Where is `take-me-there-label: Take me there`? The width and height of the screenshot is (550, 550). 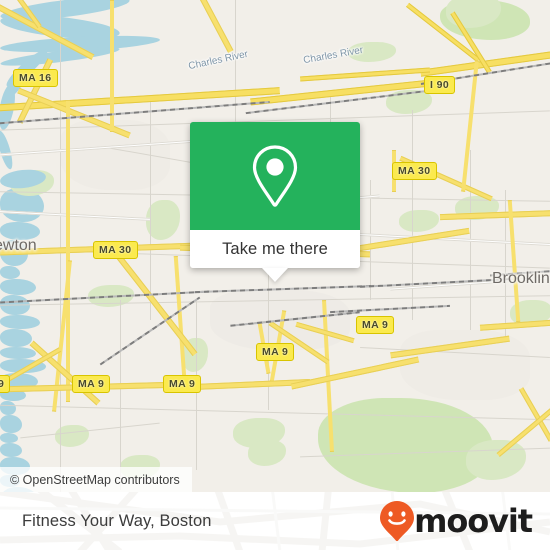
take-me-there-label: Take me there is located at coordinates (275, 248).